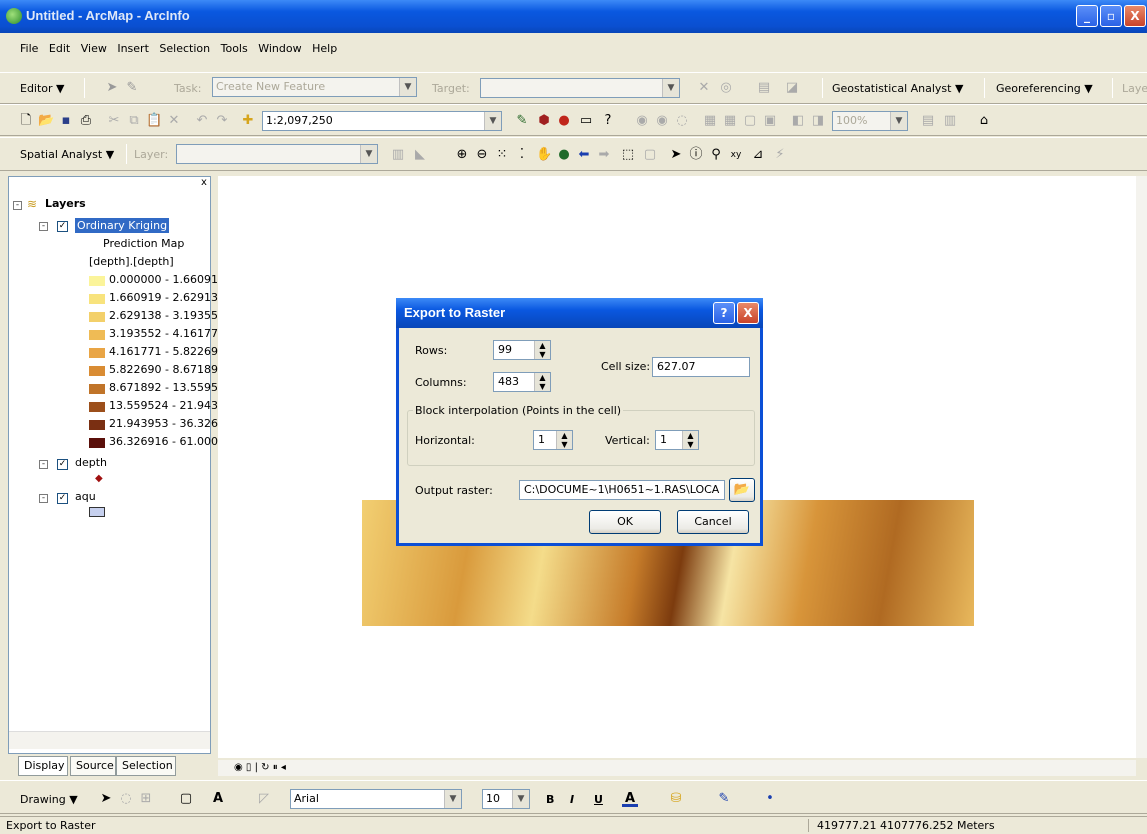 The image size is (1147, 834). What do you see at coordinates (26, 121) in the screenshot?
I see `new-document-icon: 🗋` at bounding box center [26, 121].